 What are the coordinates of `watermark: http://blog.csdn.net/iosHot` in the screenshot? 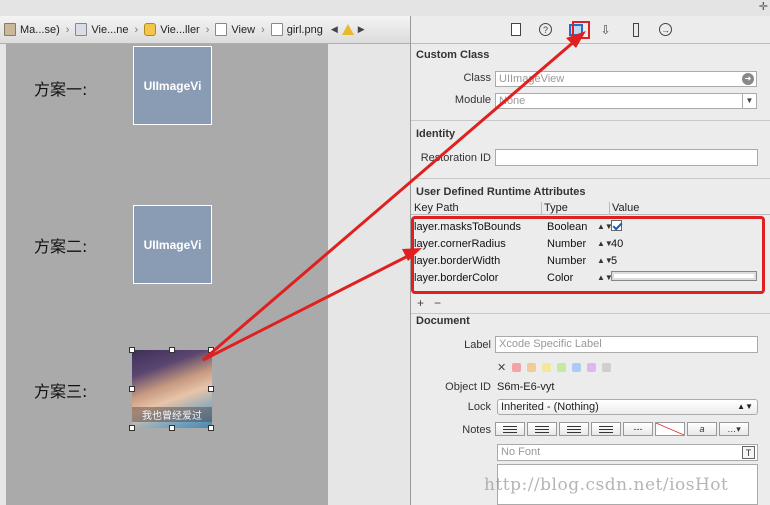 It's located at (606, 485).